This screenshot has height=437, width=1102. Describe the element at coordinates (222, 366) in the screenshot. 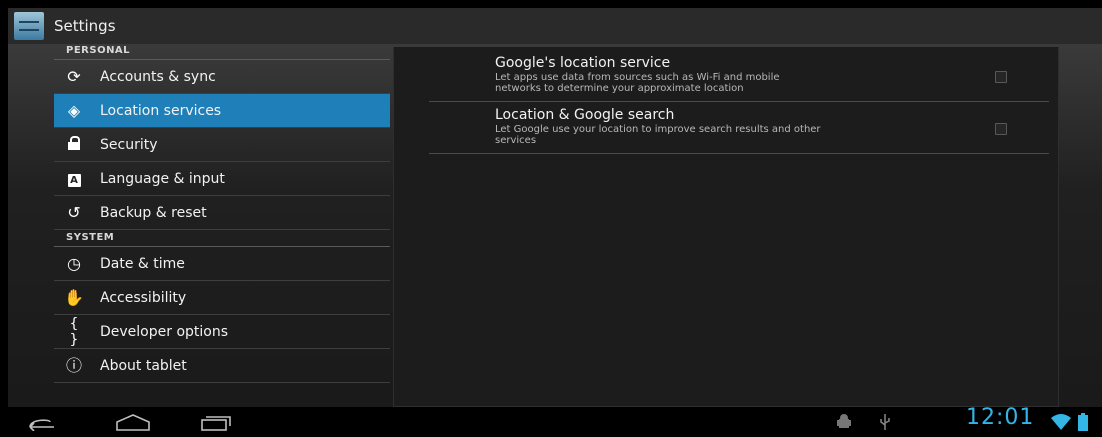

I see `sidebar-item-about-tablet: ⓘ About tablet` at that location.